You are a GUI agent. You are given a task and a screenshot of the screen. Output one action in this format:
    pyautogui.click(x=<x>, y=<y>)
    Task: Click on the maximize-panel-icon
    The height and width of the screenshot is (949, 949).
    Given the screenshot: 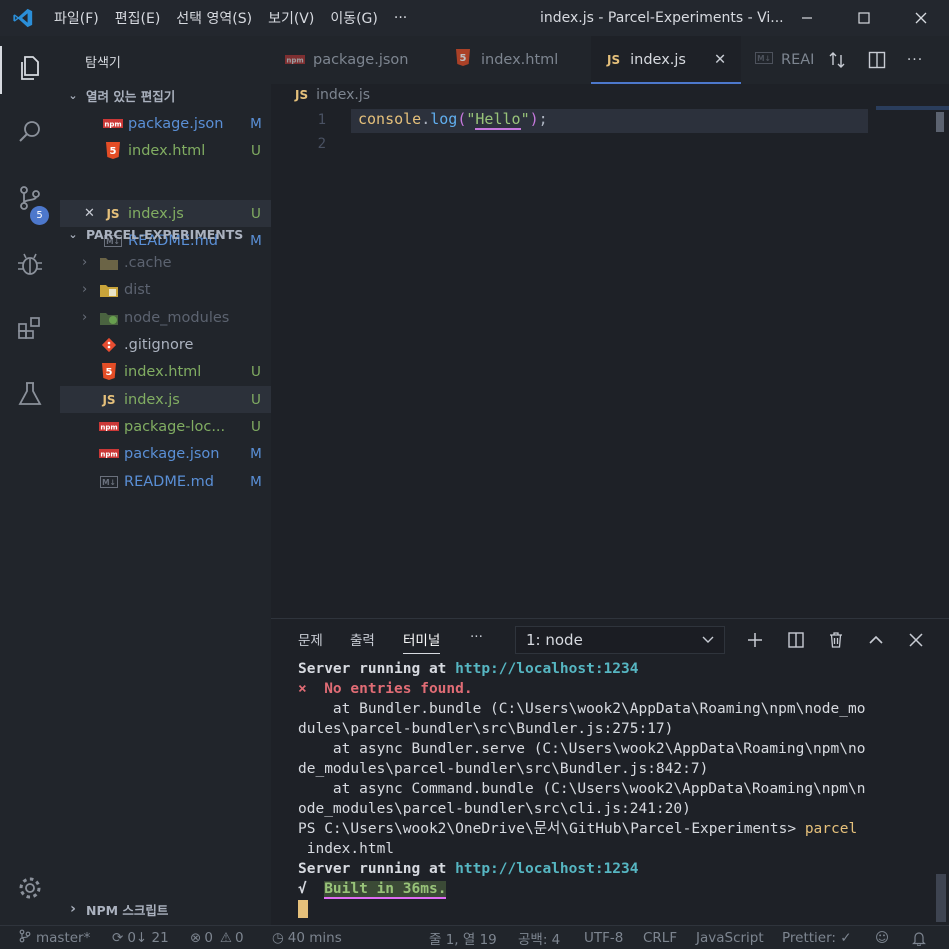 What is the action you would take?
    pyautogui.click(x=876, y=640)
    